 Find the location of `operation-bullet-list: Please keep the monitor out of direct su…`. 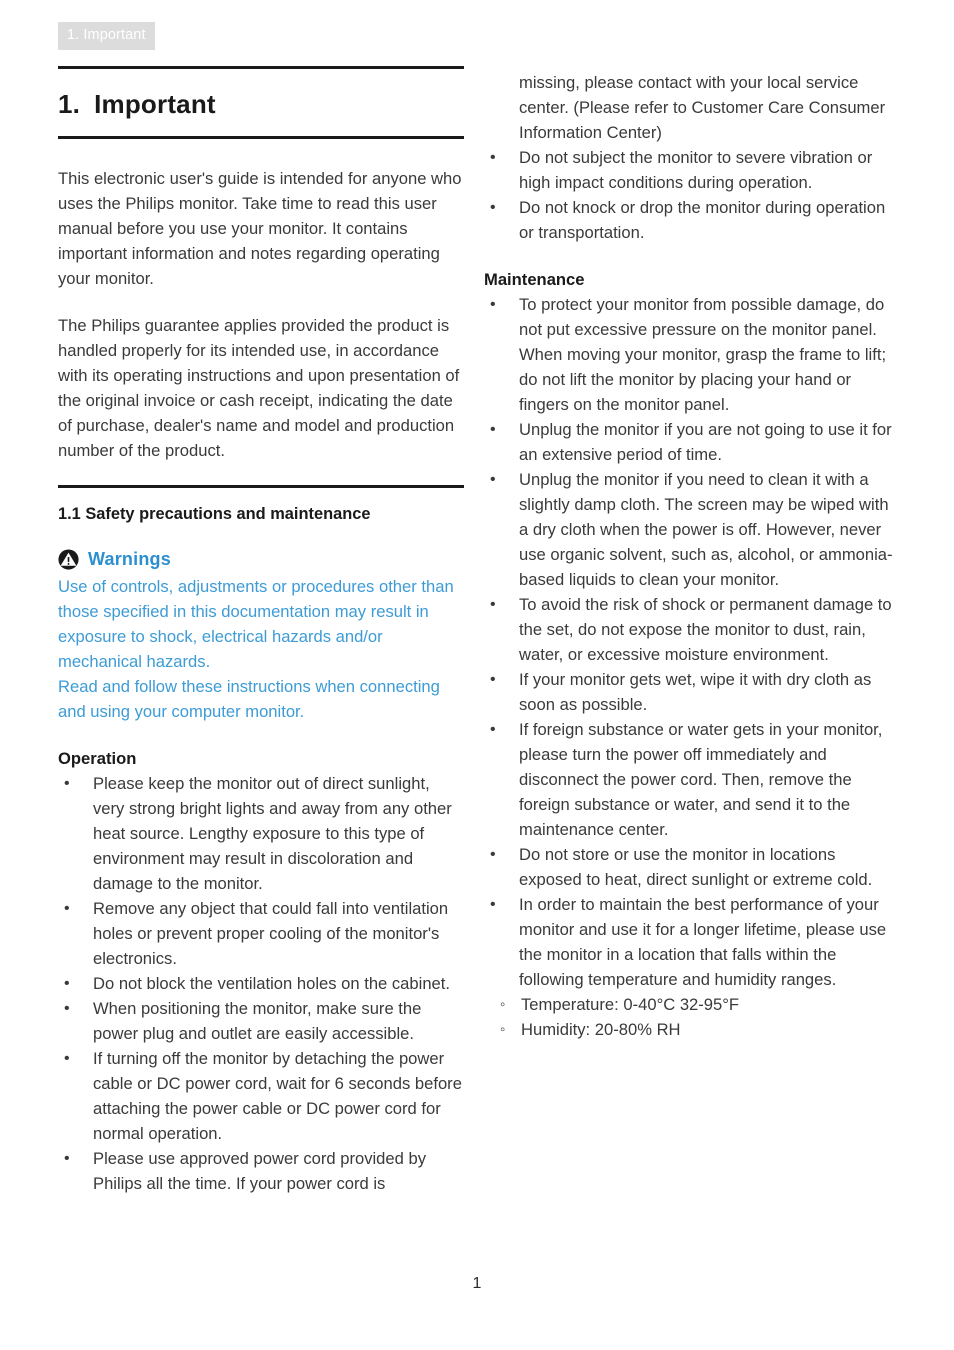

operation-bullet-list: Please keep the monitor out of direct su… is located at coordinates (261, 983).